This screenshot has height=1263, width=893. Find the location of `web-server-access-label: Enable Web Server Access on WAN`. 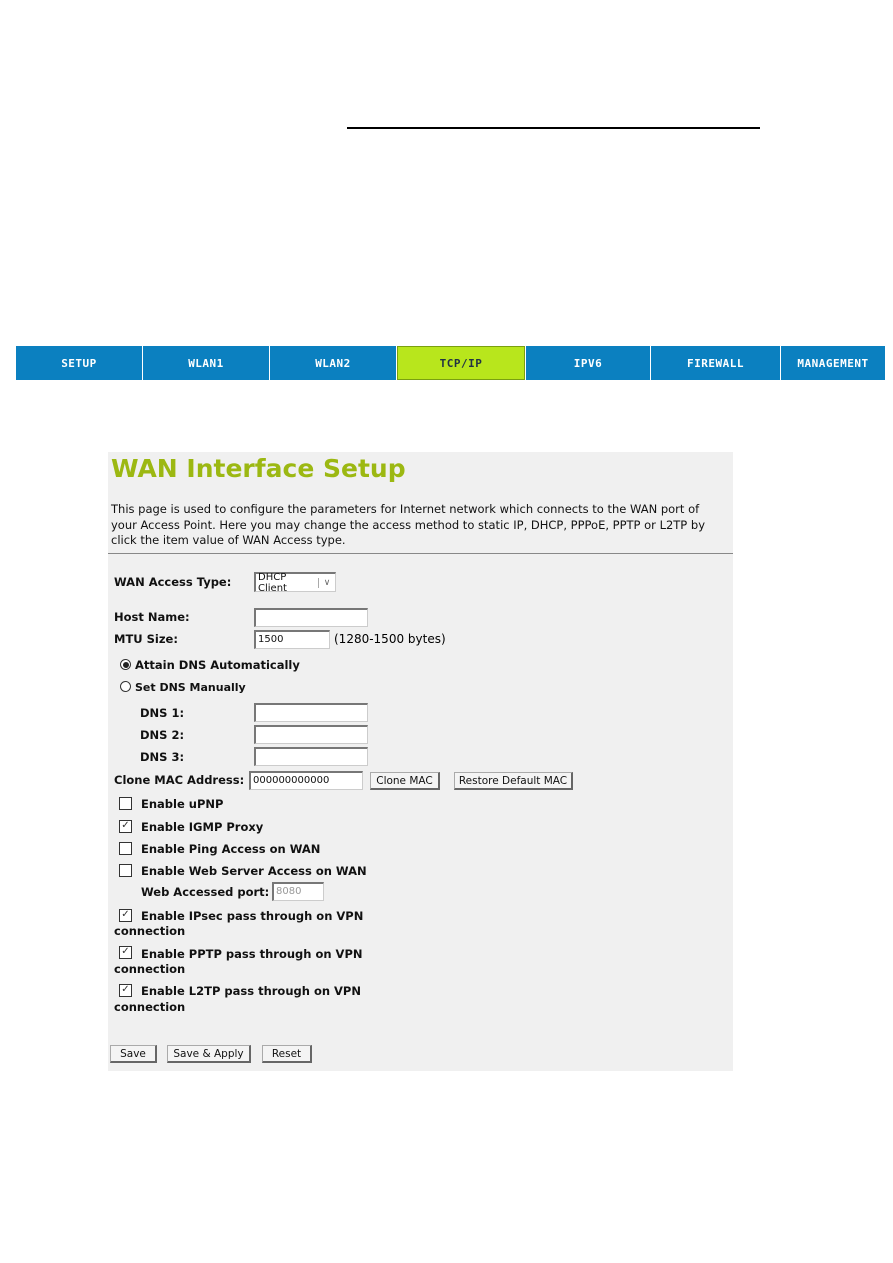

web-server-access-label: Enable Web Server Access on WAN is located at coordinates (254, 871).